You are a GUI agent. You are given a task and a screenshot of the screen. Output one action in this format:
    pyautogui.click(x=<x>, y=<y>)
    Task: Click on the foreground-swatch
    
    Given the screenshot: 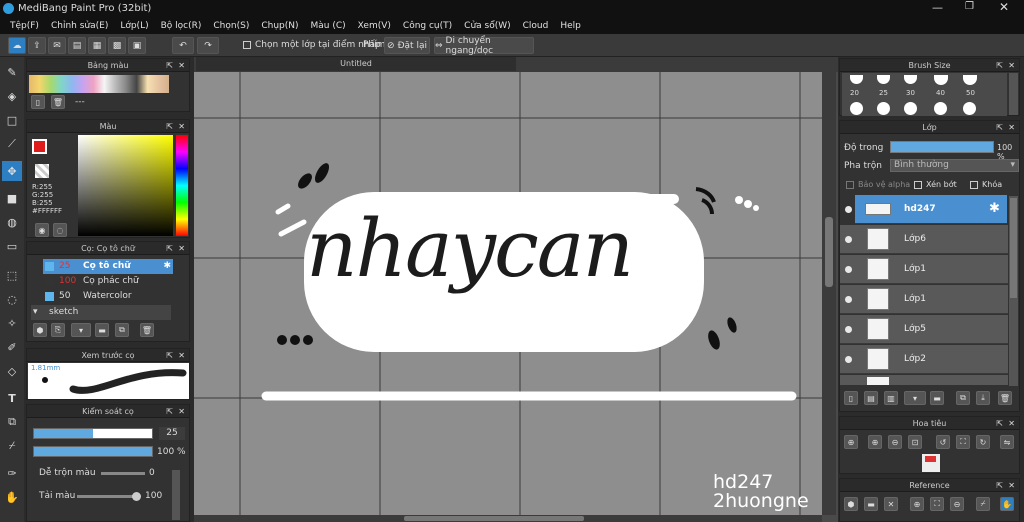 What is the action you would take?
    pyautogui.click(x=39, y=146)
    